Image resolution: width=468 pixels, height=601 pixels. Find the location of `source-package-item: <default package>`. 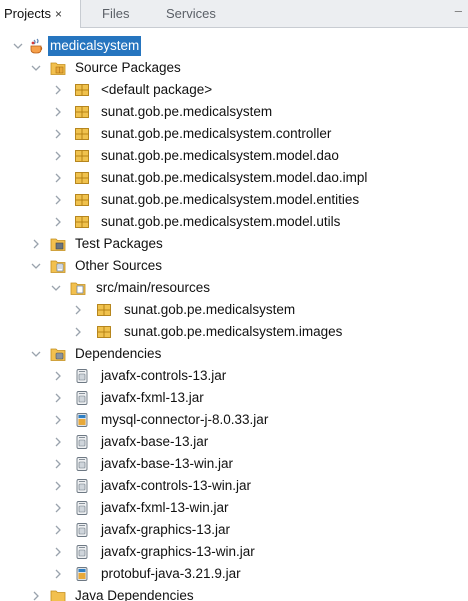

source-package-item: <default package> is located at coordinates (234, 90).